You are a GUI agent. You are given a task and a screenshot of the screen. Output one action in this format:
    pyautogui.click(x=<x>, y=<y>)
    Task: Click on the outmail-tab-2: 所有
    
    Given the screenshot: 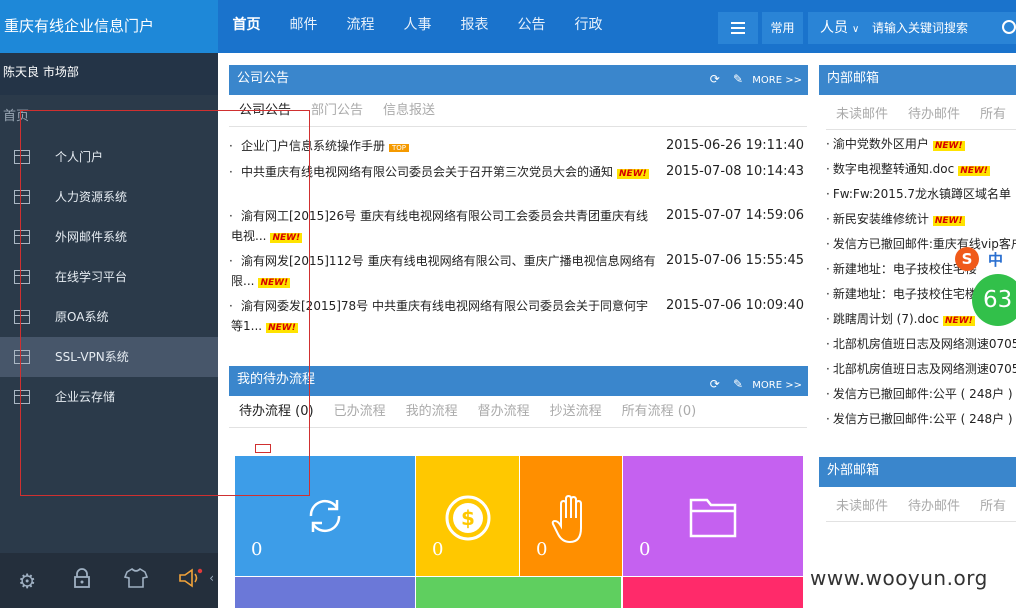 What is the action you would take?
    pyautogui.click(x=993, y=506)
    